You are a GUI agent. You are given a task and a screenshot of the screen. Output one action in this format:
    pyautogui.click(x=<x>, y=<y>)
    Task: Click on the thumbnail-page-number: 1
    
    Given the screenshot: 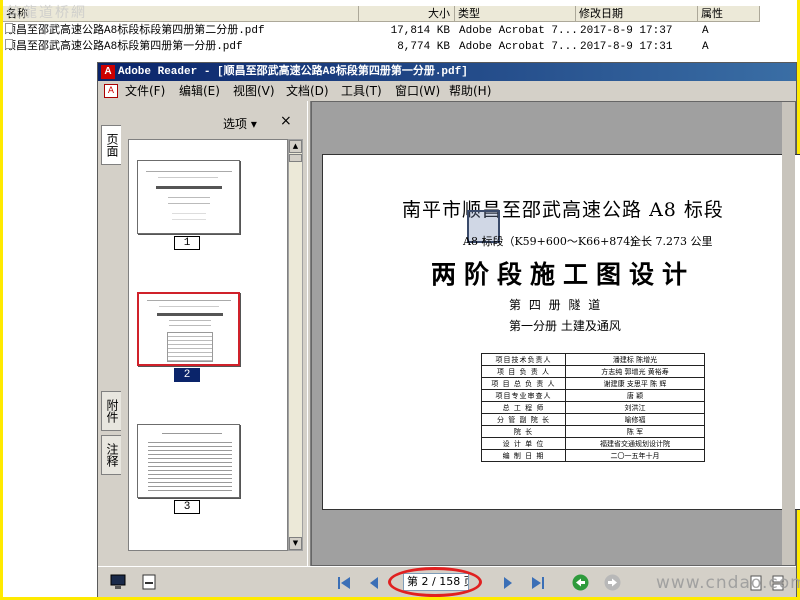 What is the action you would take?
    pyautogui.click(x=187, y=243)
    